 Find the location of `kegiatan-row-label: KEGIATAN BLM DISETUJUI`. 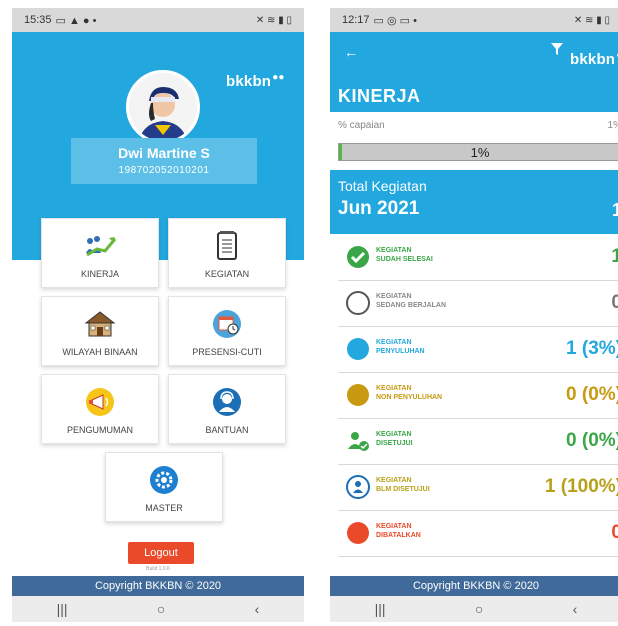

kegiatan-row-label: KEGIATAN BLM DISETUJUI is located at coordinates (403, 485).